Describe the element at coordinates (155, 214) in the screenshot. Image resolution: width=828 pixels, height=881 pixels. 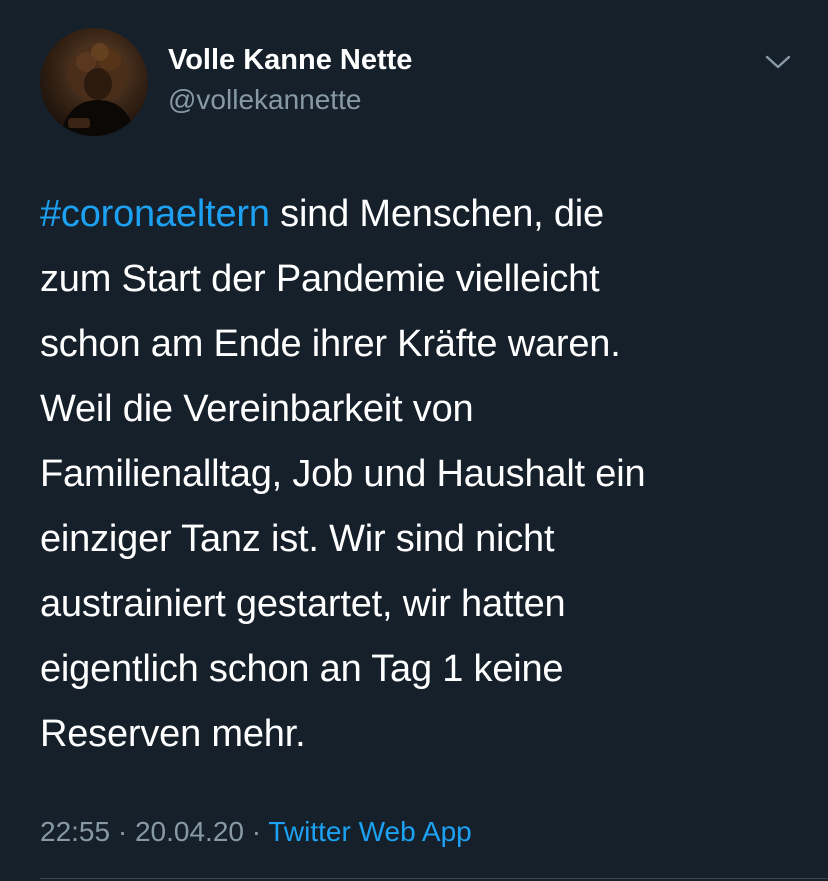
I see `hashtag-link: #coronaeltern` at that location.